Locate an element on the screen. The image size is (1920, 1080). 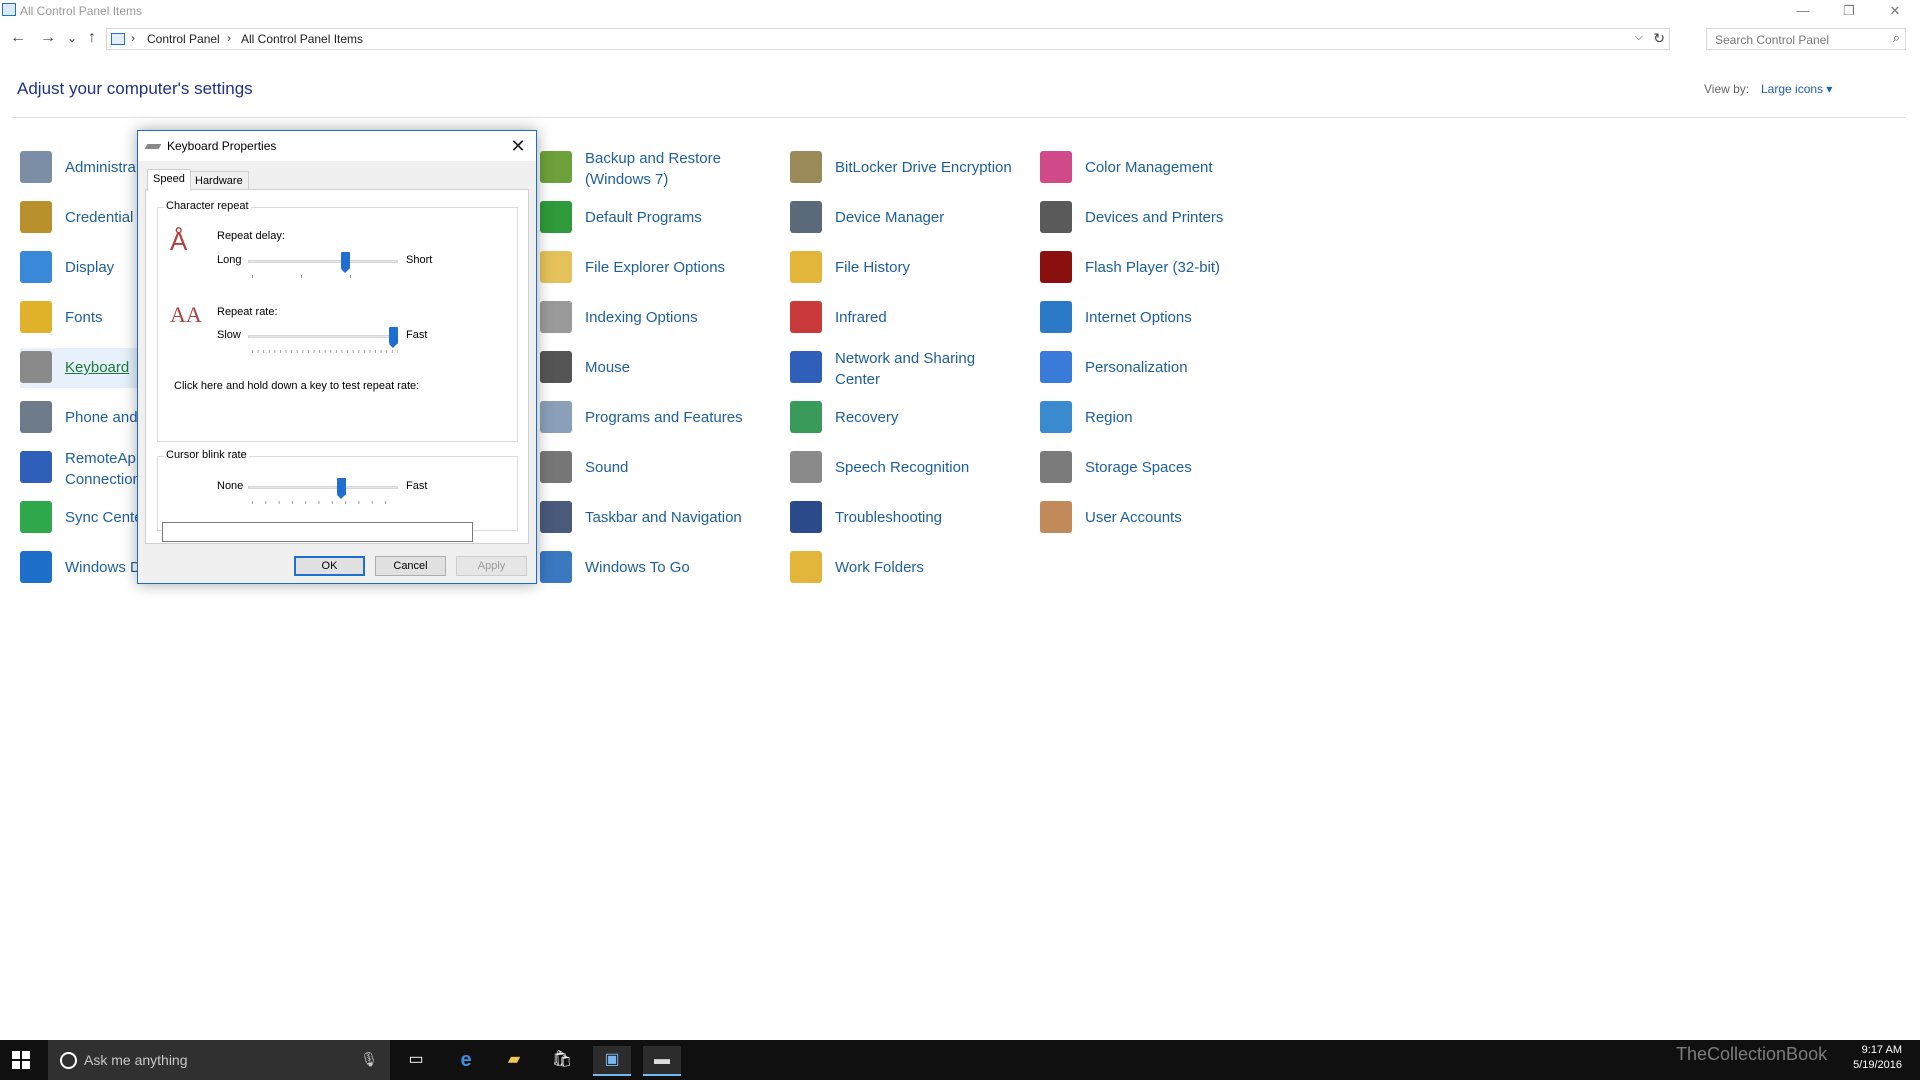
control-panel-item-sound: Sound is located at coordinates (650, 468).